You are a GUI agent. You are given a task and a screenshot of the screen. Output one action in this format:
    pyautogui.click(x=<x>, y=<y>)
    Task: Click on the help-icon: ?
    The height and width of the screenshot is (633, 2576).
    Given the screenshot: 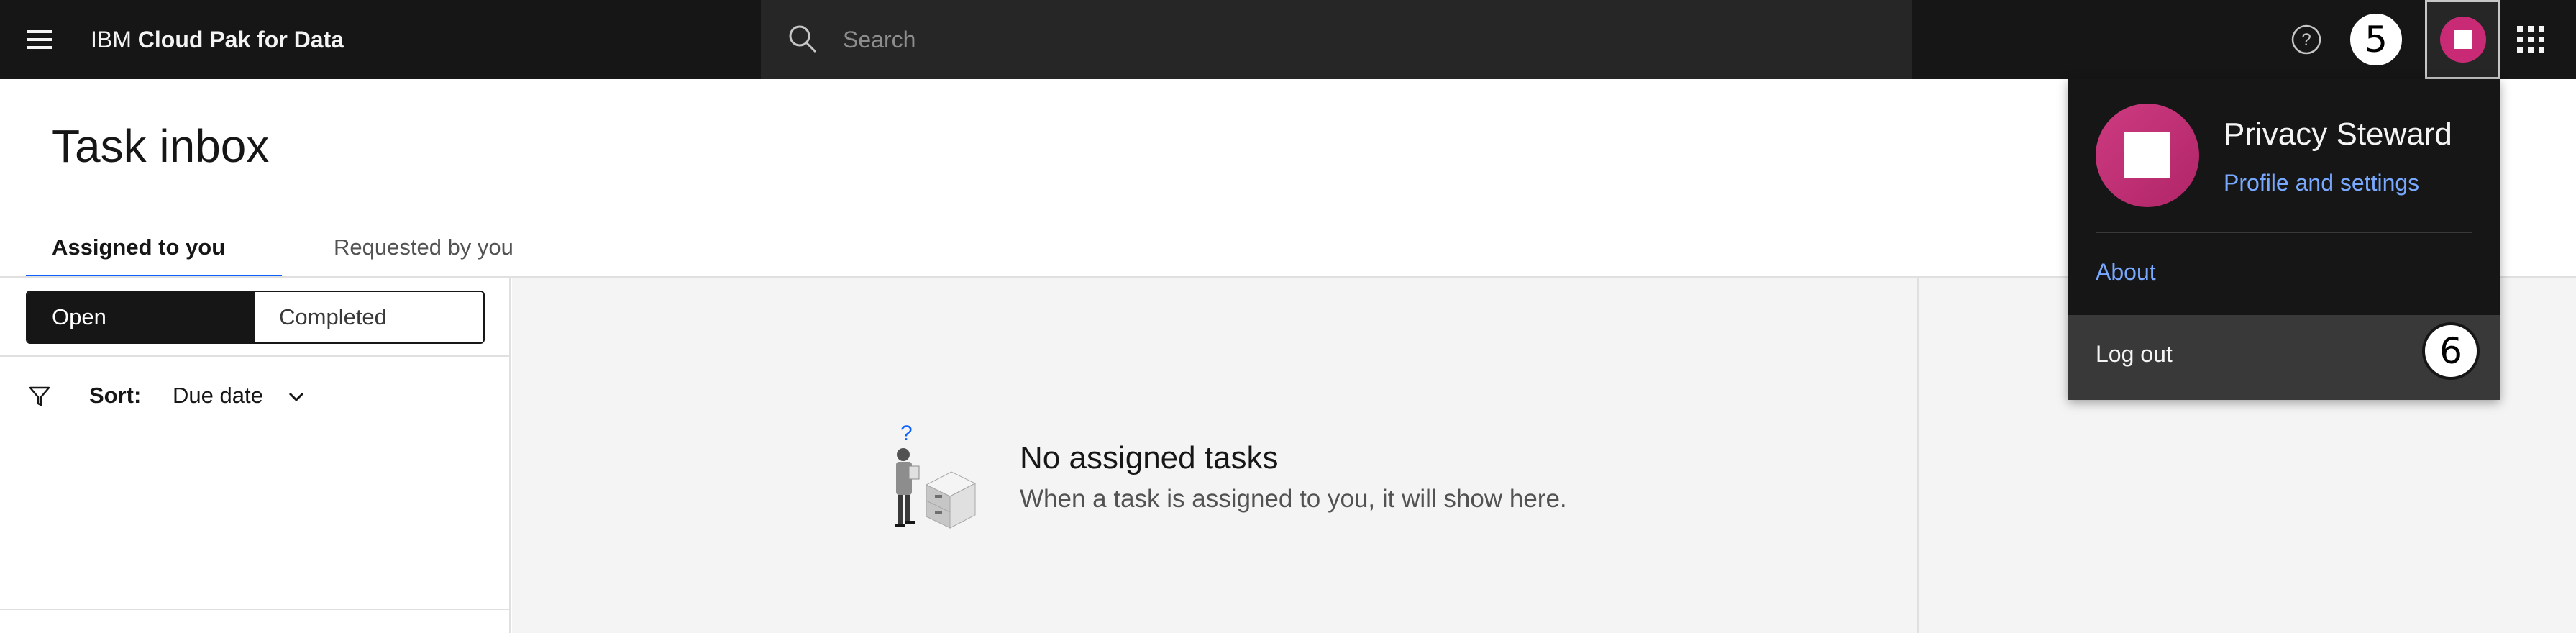 What is the action you would take?
    pyautogui.click(x=2306, y=40)
    